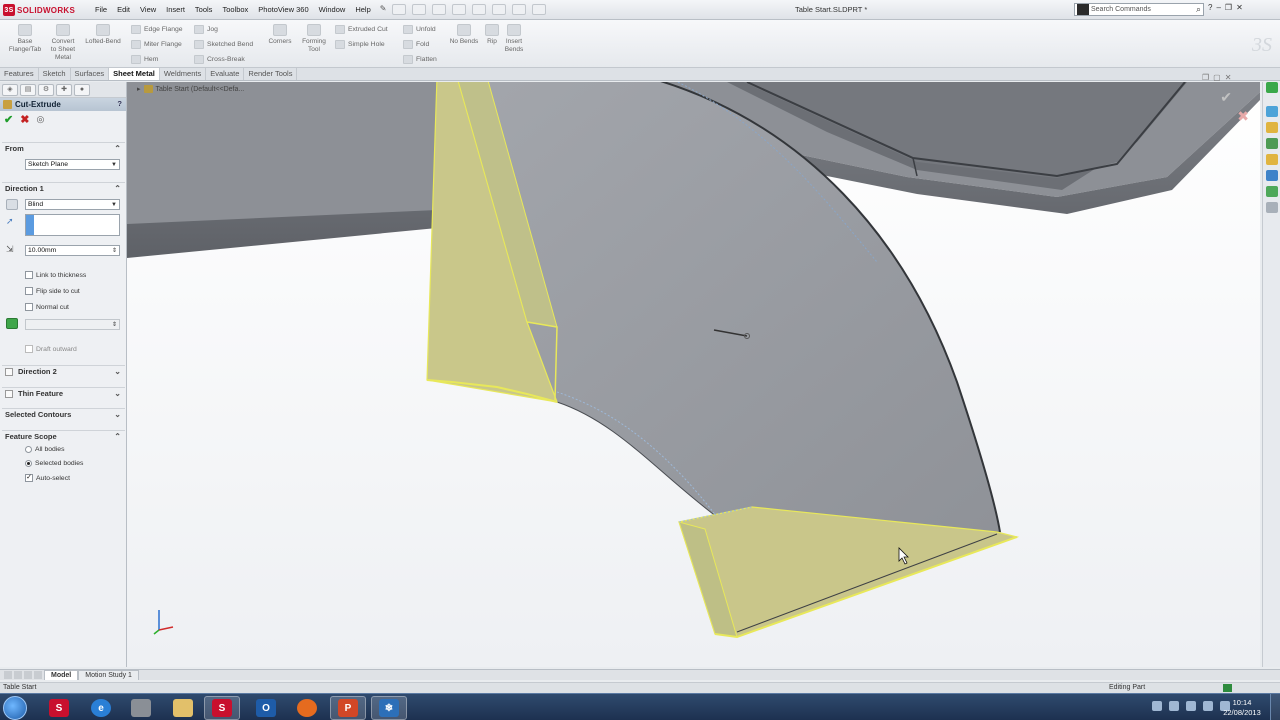 The width and height of the screenshot is (1280, 720). Describe the element at coordinates (18, 674) in the screenshot. I see `prev-tab-icon` at that location.